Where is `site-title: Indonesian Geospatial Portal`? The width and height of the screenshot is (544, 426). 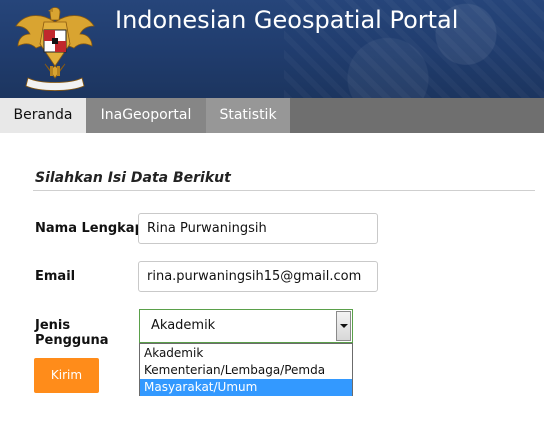 site-title: Indonesian Geospatial Portal is located at coordinates (287, 20).